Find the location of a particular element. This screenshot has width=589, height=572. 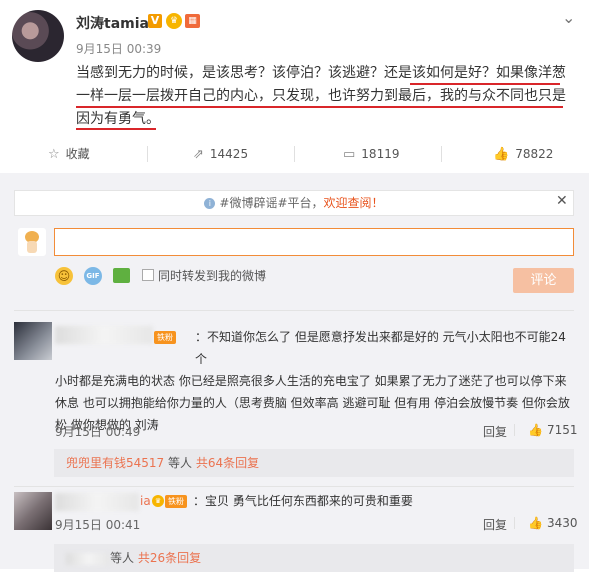

comment-like-button: 👍 3430 is located at coordinates (553, 523).